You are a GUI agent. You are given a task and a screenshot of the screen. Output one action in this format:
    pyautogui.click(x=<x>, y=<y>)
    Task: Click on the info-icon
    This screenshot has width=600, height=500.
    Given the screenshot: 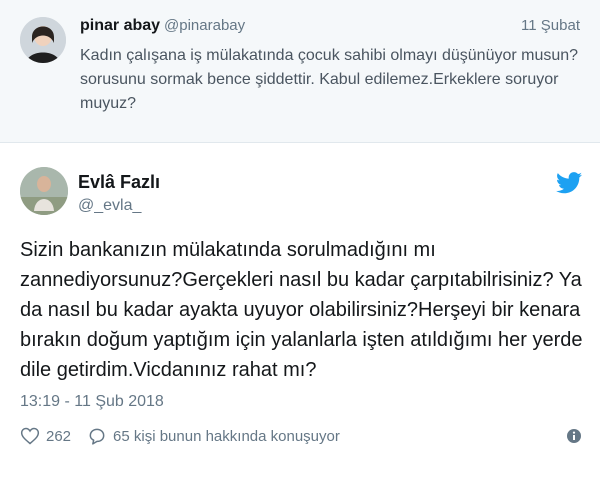 What is the action you would take?
    pyautogui.click(x=574, y=436)
    